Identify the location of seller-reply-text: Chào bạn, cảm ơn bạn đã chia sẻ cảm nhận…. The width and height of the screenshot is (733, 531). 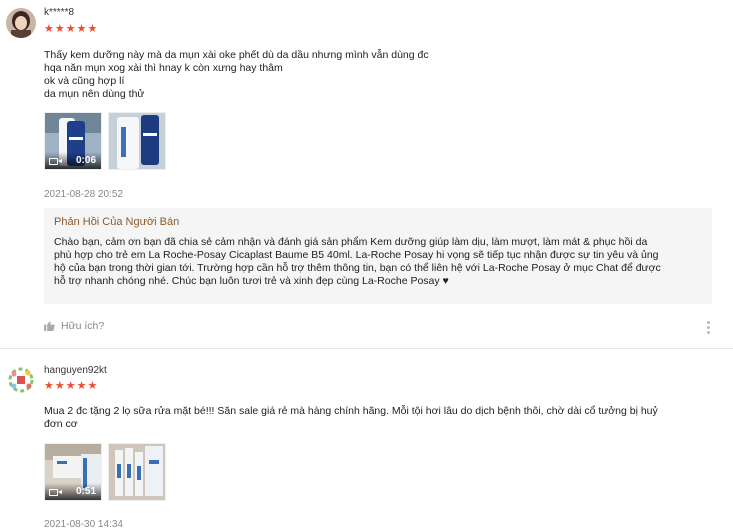
(378, 262).